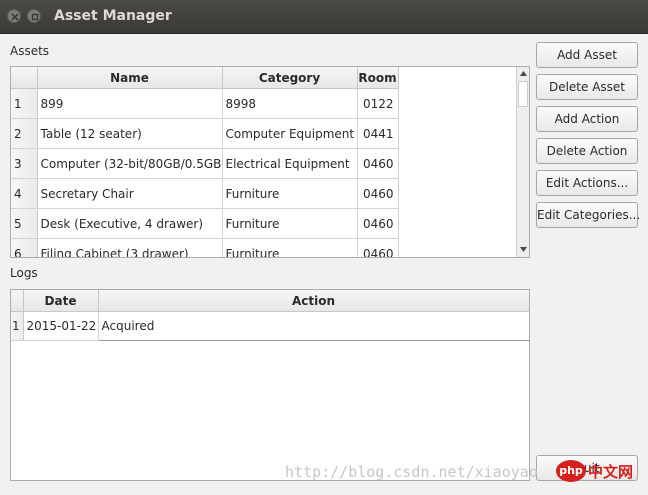 This screenshot has height=495, width=648. Describe the element at coordinates (113, 16) in the screenshot. I see `window-title: Asset Manager` at that location.